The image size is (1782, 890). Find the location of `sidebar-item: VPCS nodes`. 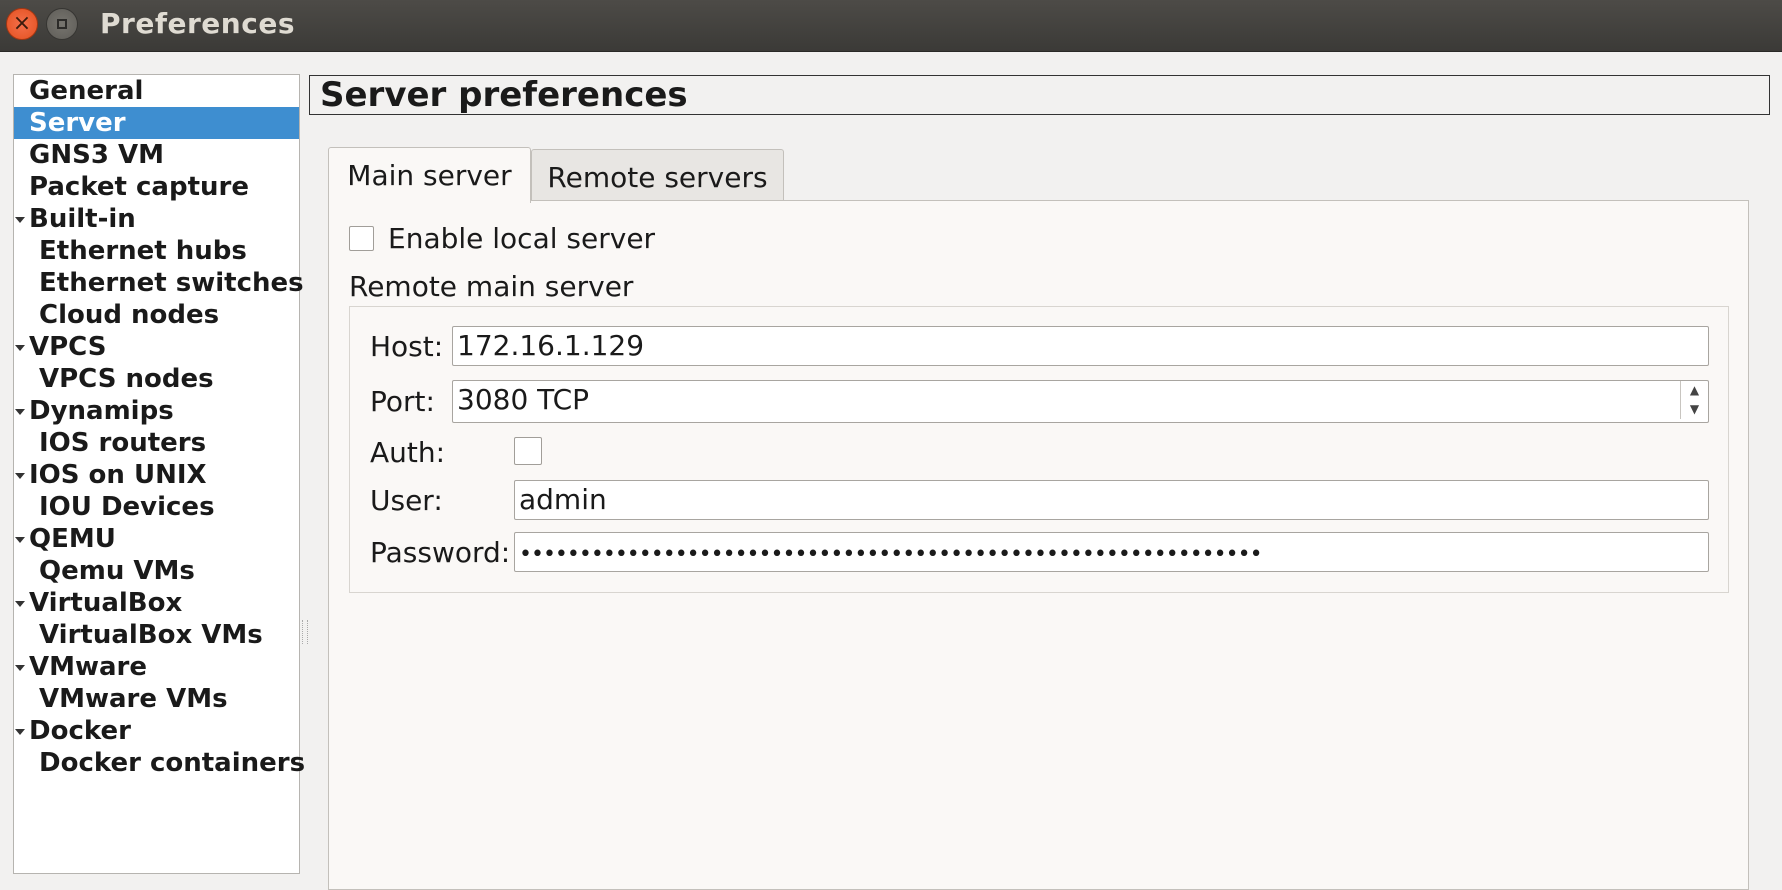

sidebar-item: VPCS nodes is located at coordinates (156, 379).